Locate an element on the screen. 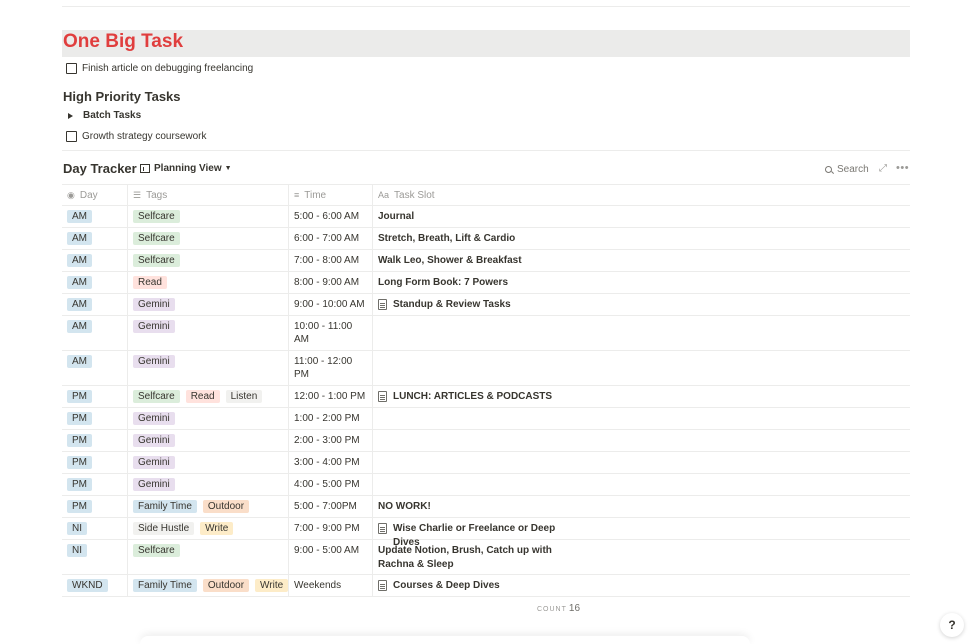  table-row: PM Gemini 3:00 - 4:00 PM is located at coordinates (486, 463).